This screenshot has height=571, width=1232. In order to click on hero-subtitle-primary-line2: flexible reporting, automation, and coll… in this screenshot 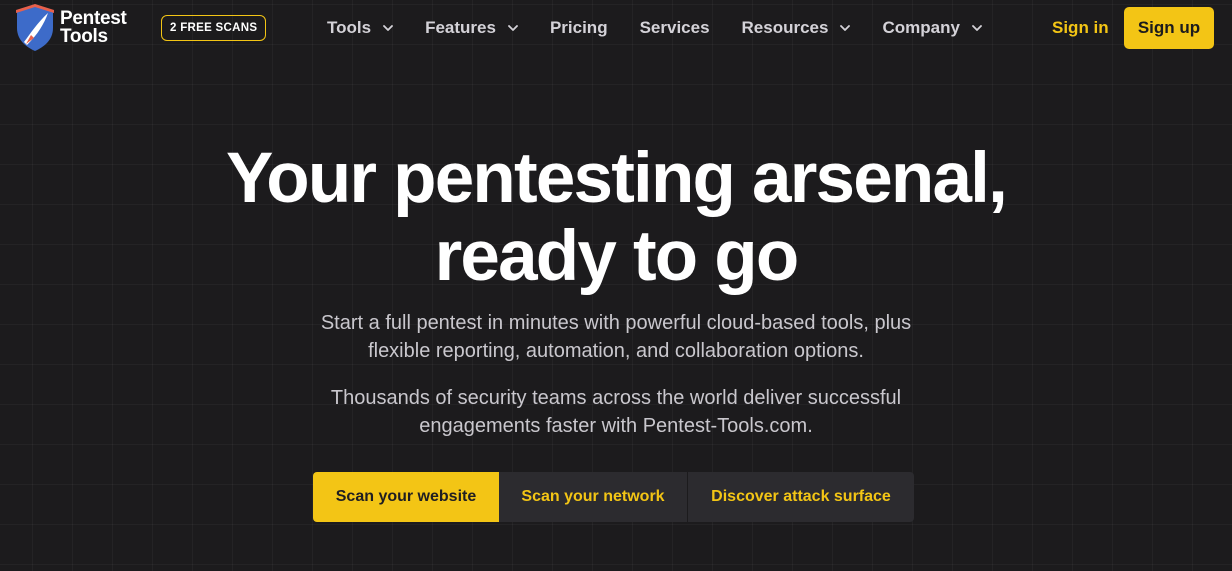, I will do `click(616, 351)`.